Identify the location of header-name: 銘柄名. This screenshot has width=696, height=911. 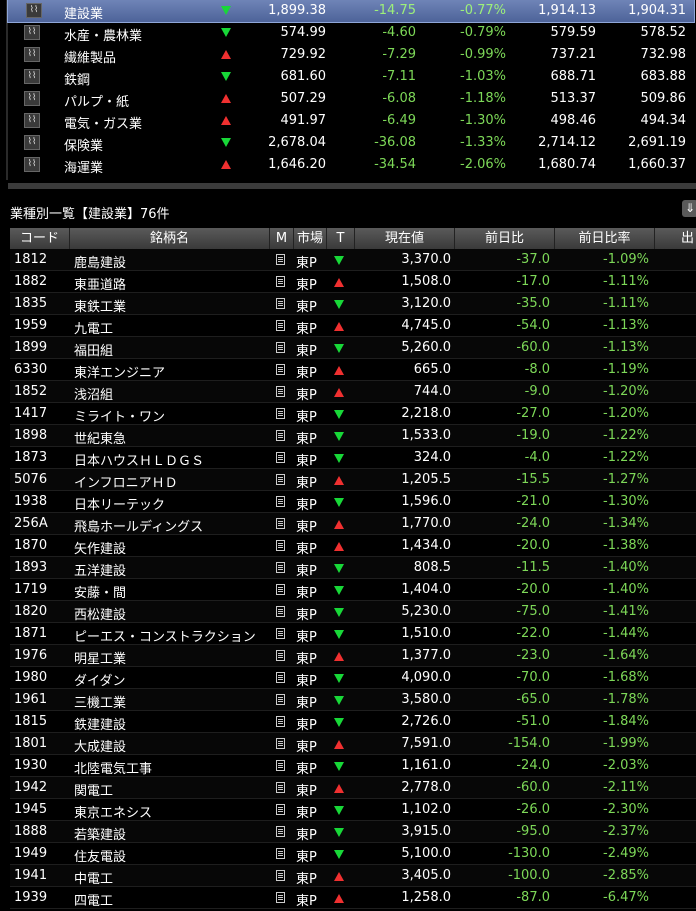
(170, 238).